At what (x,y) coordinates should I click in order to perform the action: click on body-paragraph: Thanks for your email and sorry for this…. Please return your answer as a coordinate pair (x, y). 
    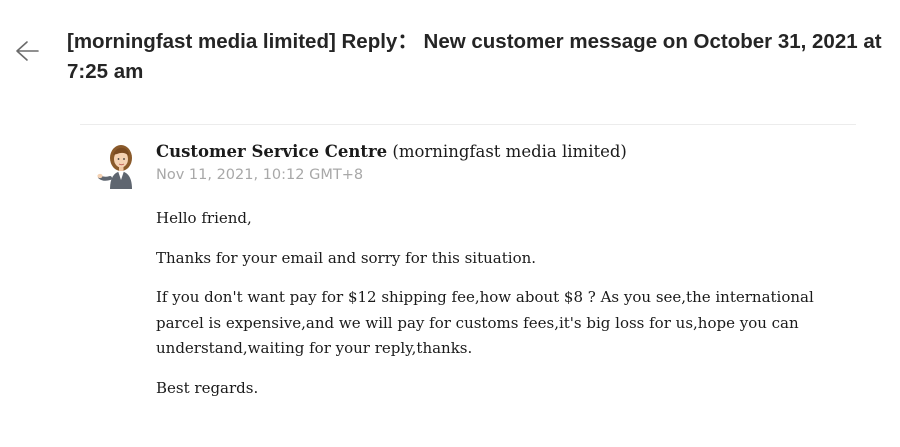
    Looking at the image, I should click on (346, 257).